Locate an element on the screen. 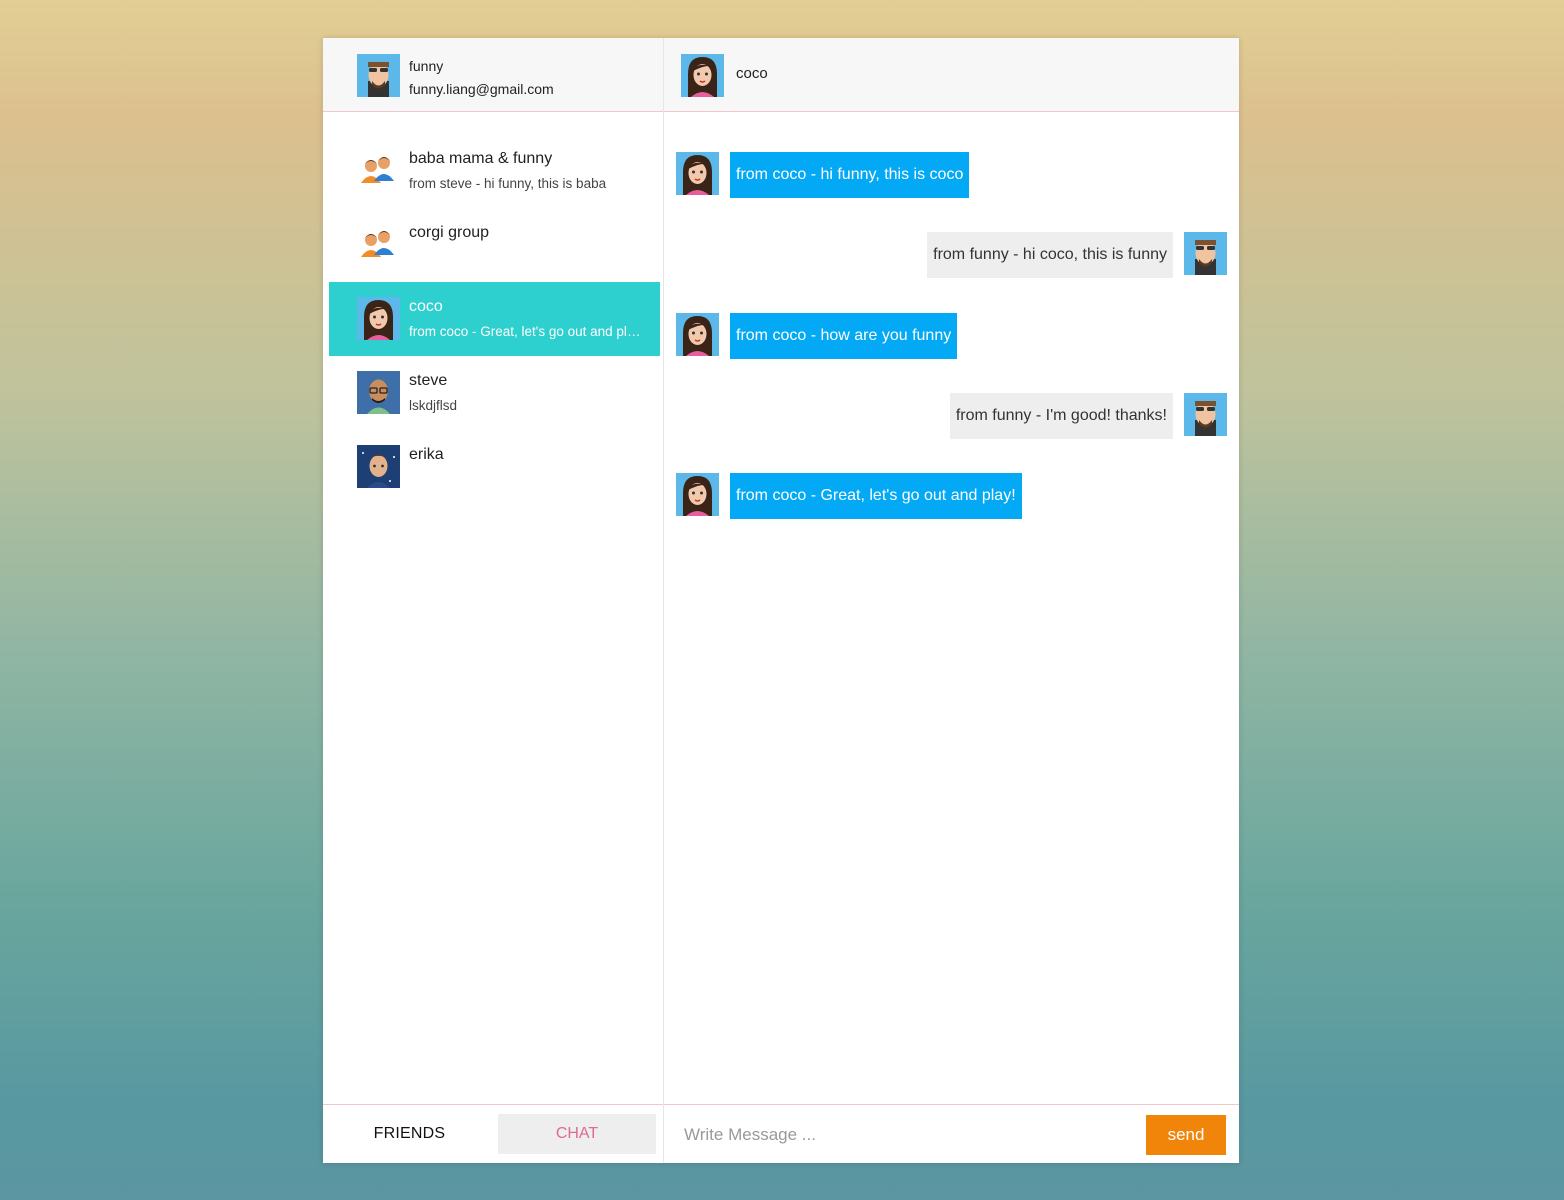 Image resolution: width=1564 pixels, height=1200 pixels. message-bubble: from funny - hi coco, this is funny is located at coordinates (1050, 255).